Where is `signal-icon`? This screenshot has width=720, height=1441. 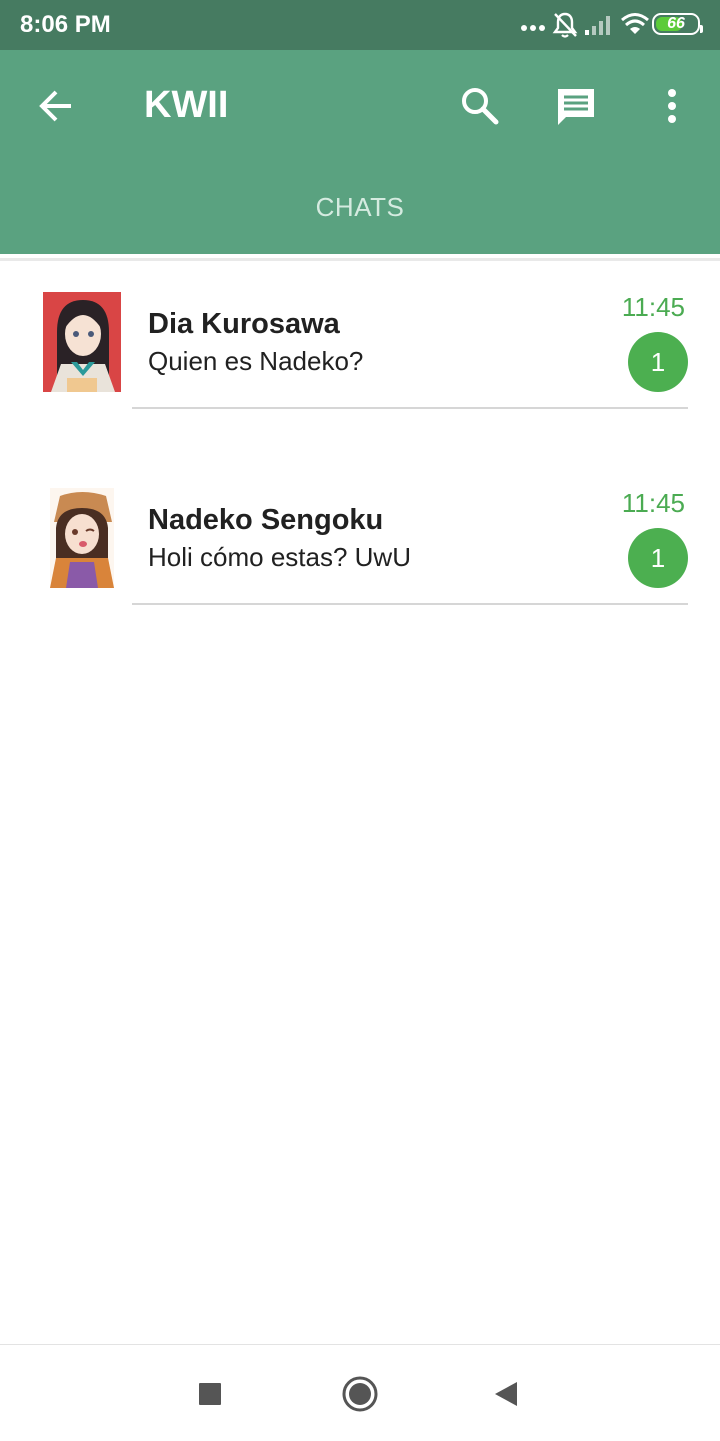 signal-icon is located at coordinates (598, 27).